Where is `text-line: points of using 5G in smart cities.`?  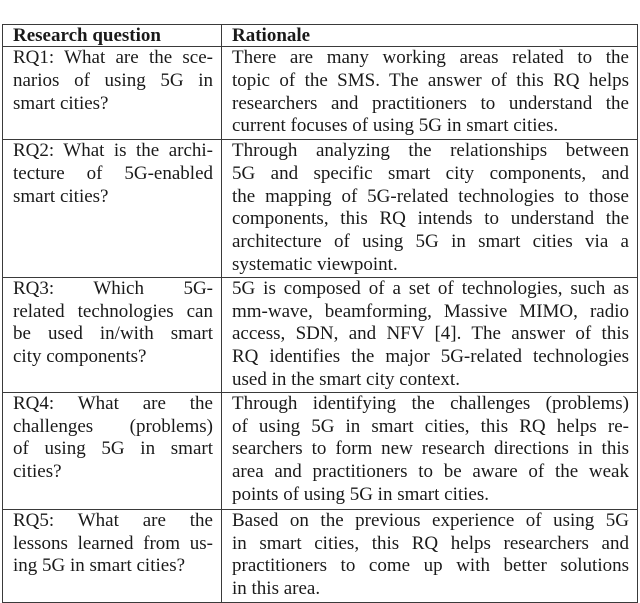 text-line: points of using 5G in smart cities. is located at coordinates (361, 494).